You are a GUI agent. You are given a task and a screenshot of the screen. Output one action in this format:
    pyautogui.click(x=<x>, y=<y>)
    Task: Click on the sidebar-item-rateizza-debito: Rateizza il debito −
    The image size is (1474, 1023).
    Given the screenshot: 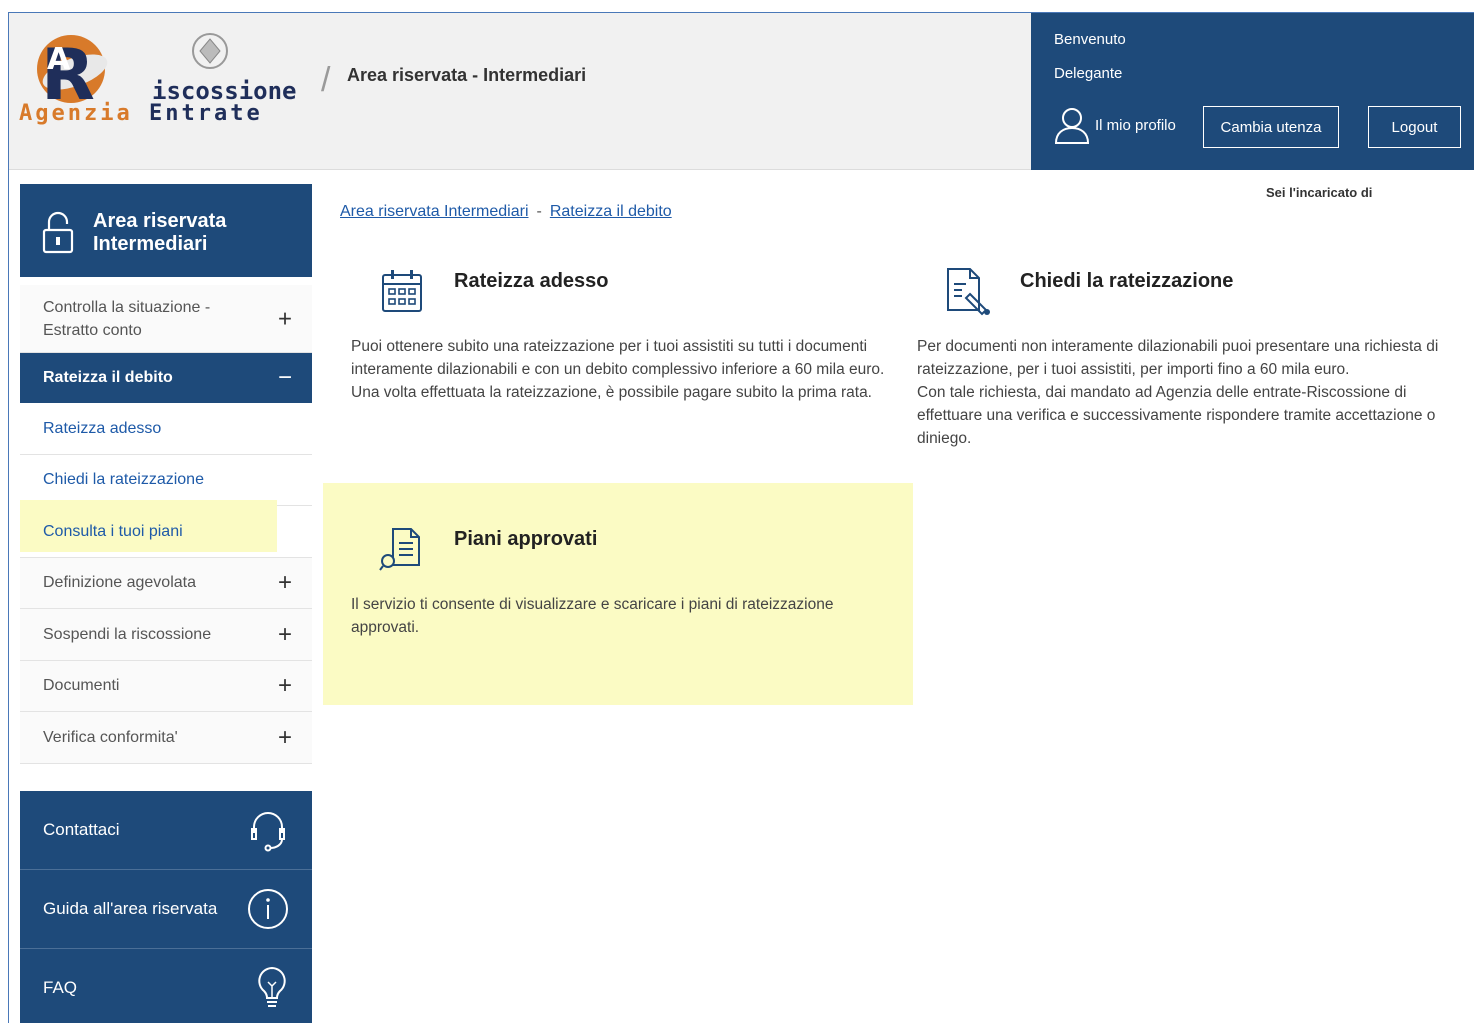 What is the action you would take?
    pyautogui.click(x=166, y=378)
    